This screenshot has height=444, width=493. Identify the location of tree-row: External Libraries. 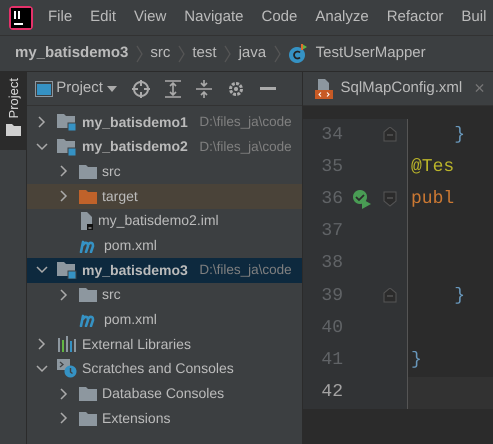
(164, 344).